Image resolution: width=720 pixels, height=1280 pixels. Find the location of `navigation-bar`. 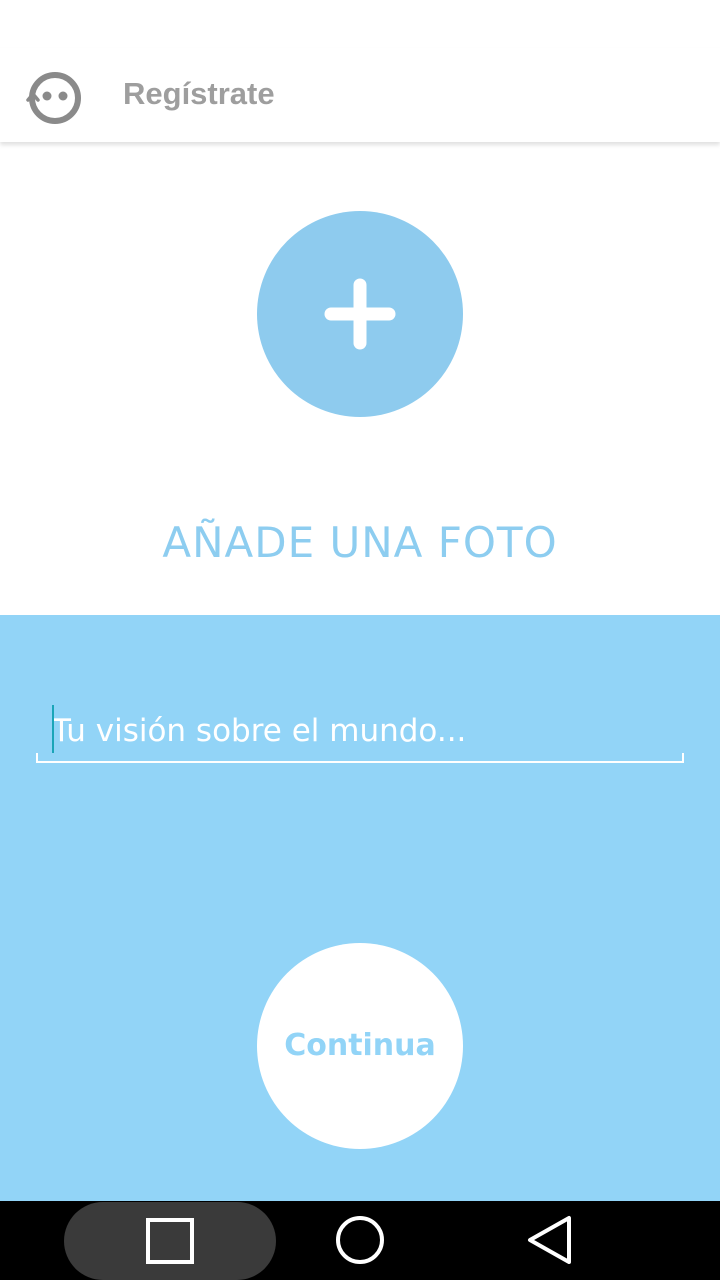

navigation-bar is located at coordinates (360, 1240).